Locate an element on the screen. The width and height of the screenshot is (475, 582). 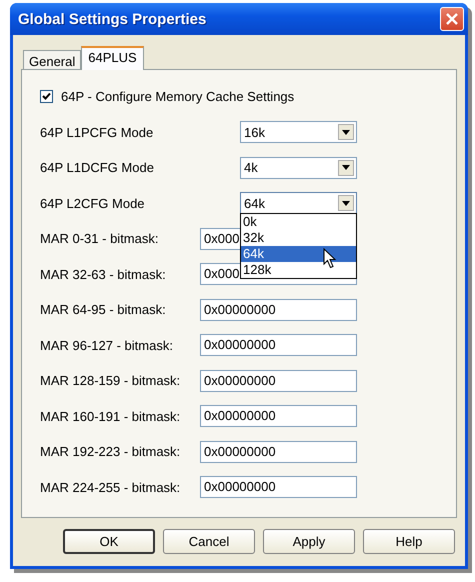
field-label: 64P L1PCFG Mode is located at coordinates (97, 132).